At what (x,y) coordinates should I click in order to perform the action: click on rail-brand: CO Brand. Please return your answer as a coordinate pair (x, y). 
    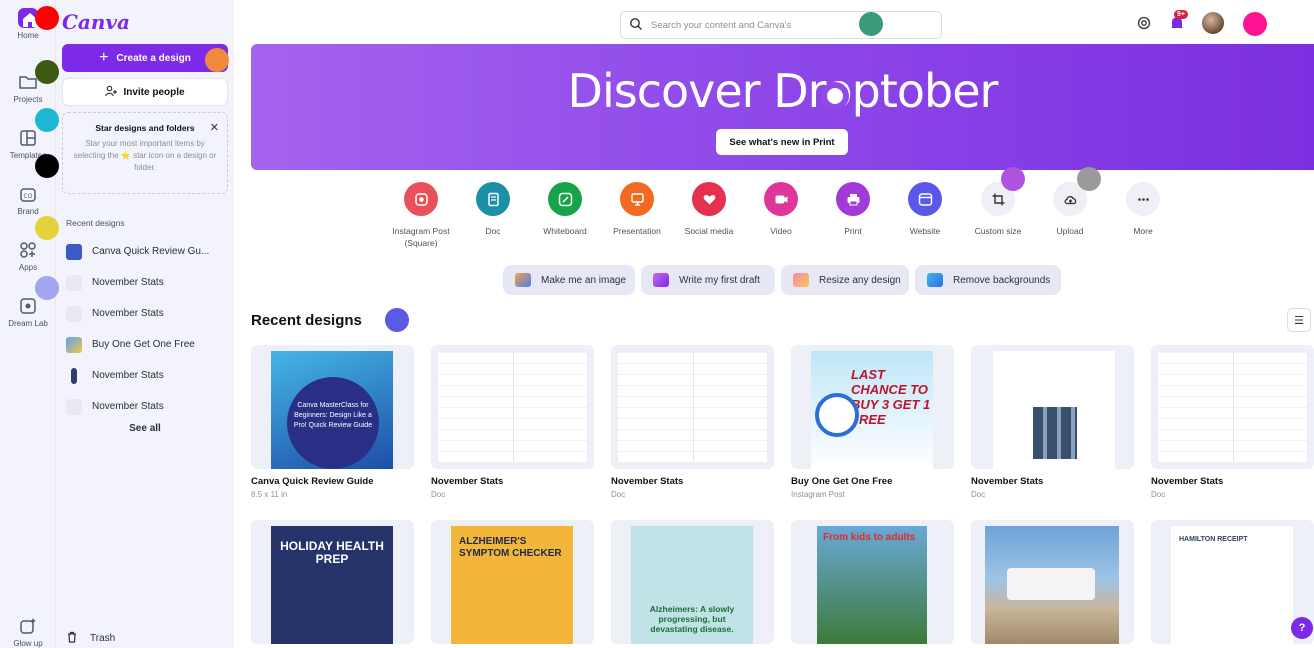
    Looking at the image, I should click on (28, 200).